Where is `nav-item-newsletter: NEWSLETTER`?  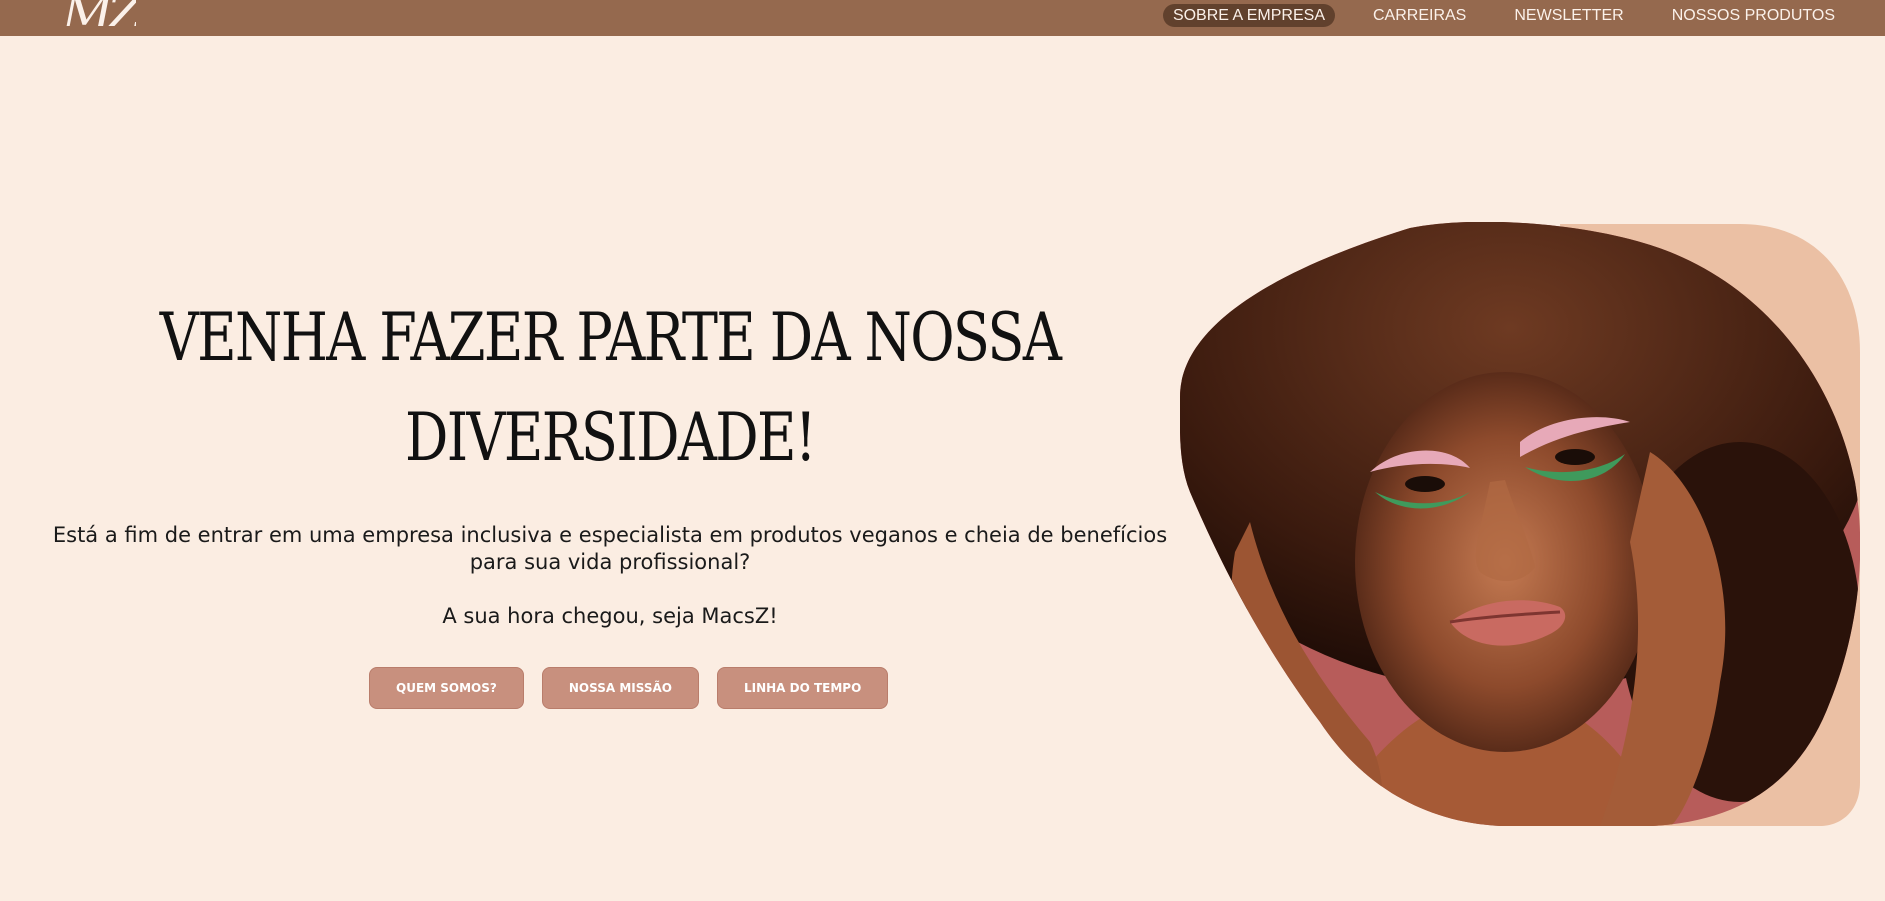
nav-item-newsletter: NEWSLETTER is located at coordinates (1568, 15).